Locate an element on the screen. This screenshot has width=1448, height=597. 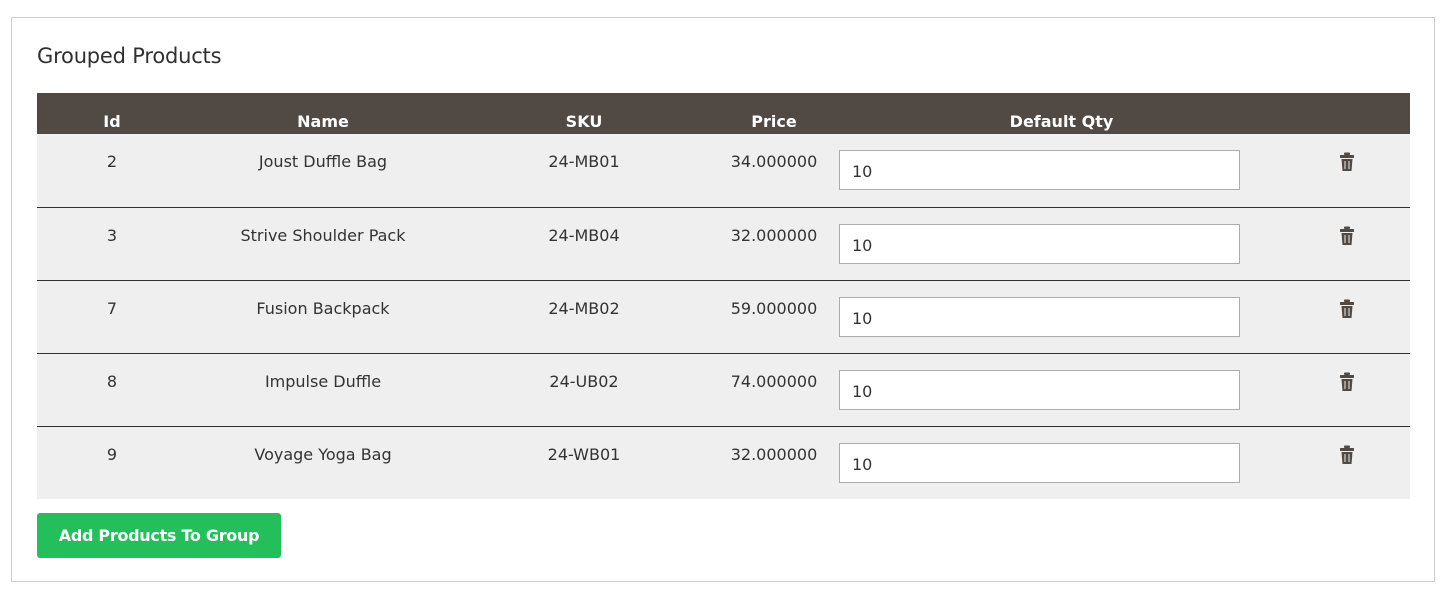
table-row: 2 Joust Duffle Bag 24-MB01 34.000000 is located at coordinates (723, 170).